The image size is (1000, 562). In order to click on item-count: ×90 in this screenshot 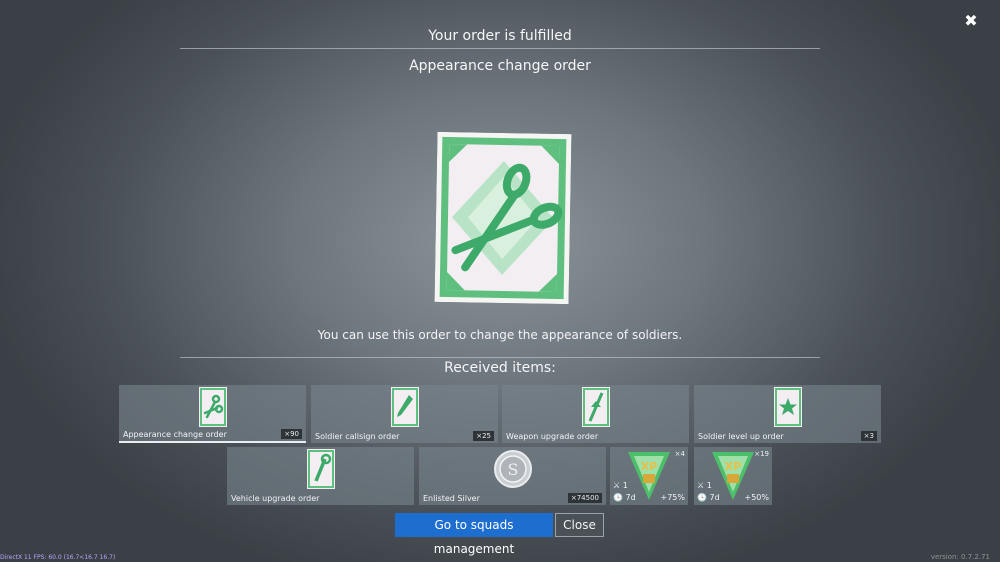, I will do `click(291, 434)`.